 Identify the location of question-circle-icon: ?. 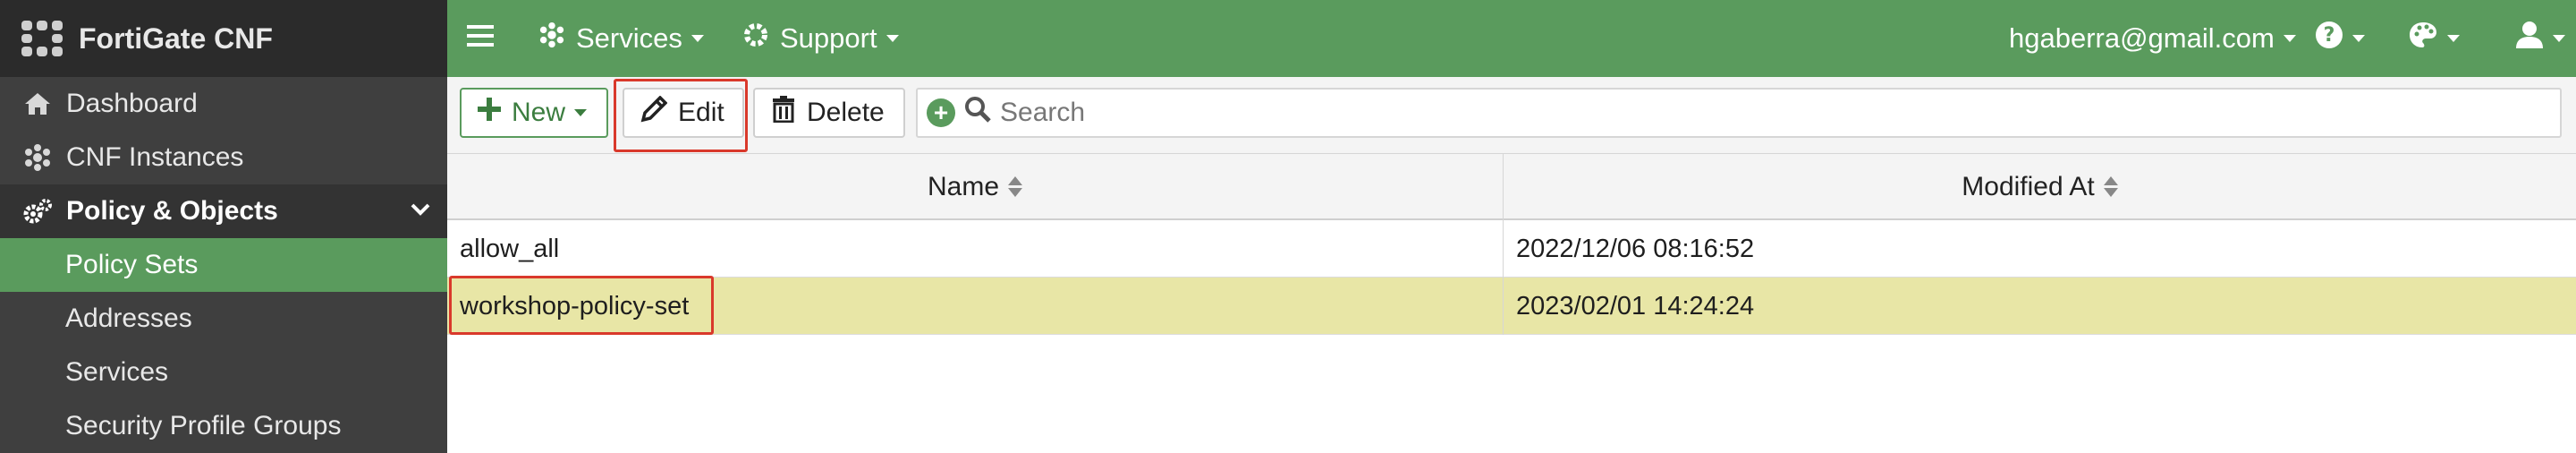
(2329, 38).